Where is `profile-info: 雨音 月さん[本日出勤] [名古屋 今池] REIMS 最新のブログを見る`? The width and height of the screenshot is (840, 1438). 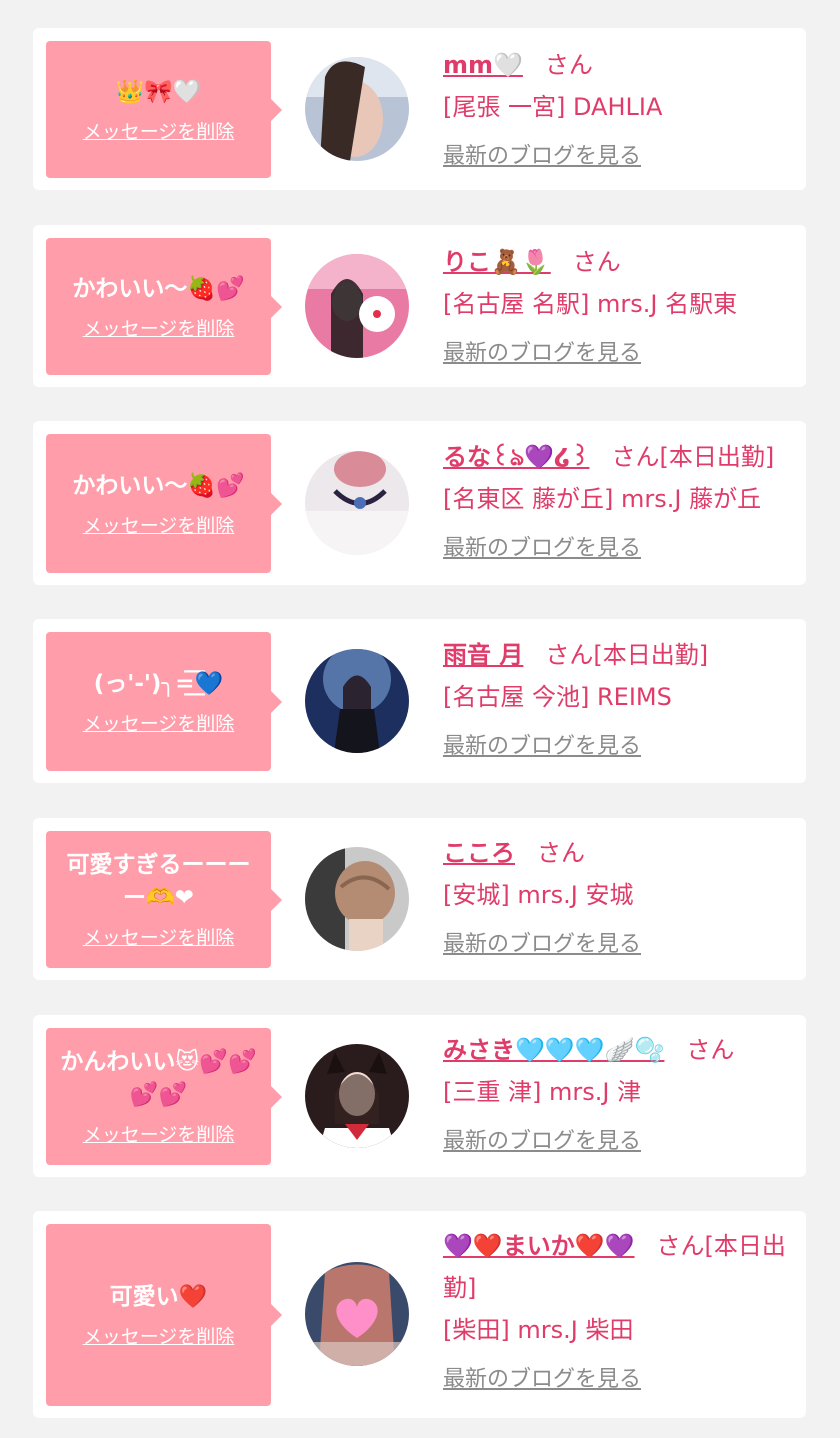 profile-info: 雨音 月さん[本日出勤] [名古屋 今池] REIMS 最新のブログを見る is located at coordinates (618, 697).